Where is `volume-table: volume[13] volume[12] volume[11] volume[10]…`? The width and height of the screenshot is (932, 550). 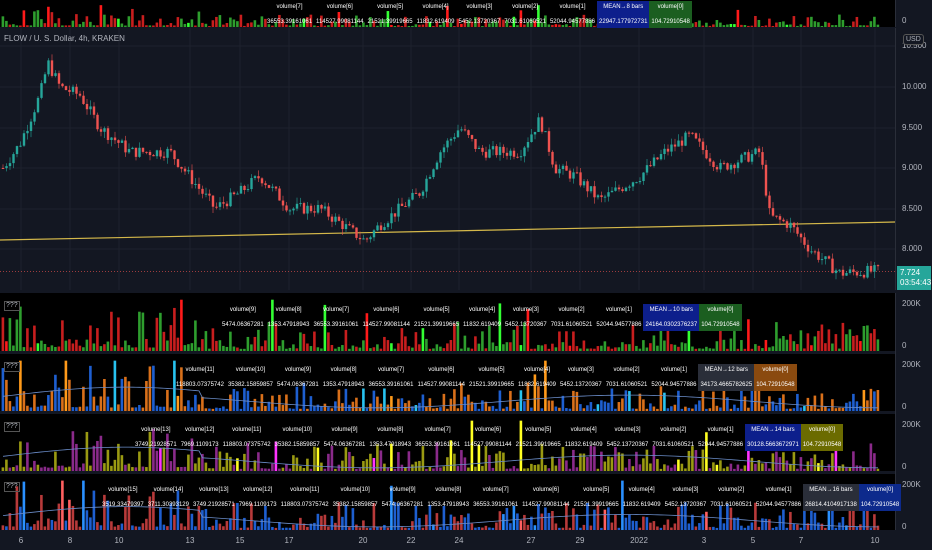
volume-table: volume[13] volume[12] volume[11] volume[10]… is located at coordinates (488, 437).